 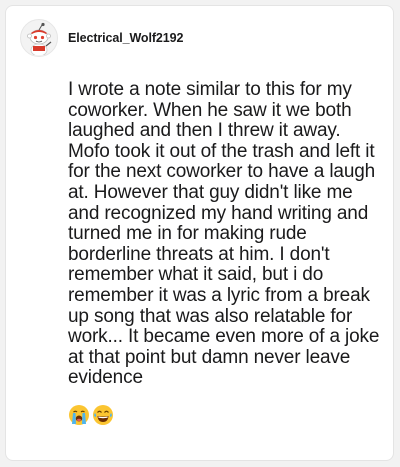 I want to click on username: Electrical_Wolf2192, so click(x=125, y=38).